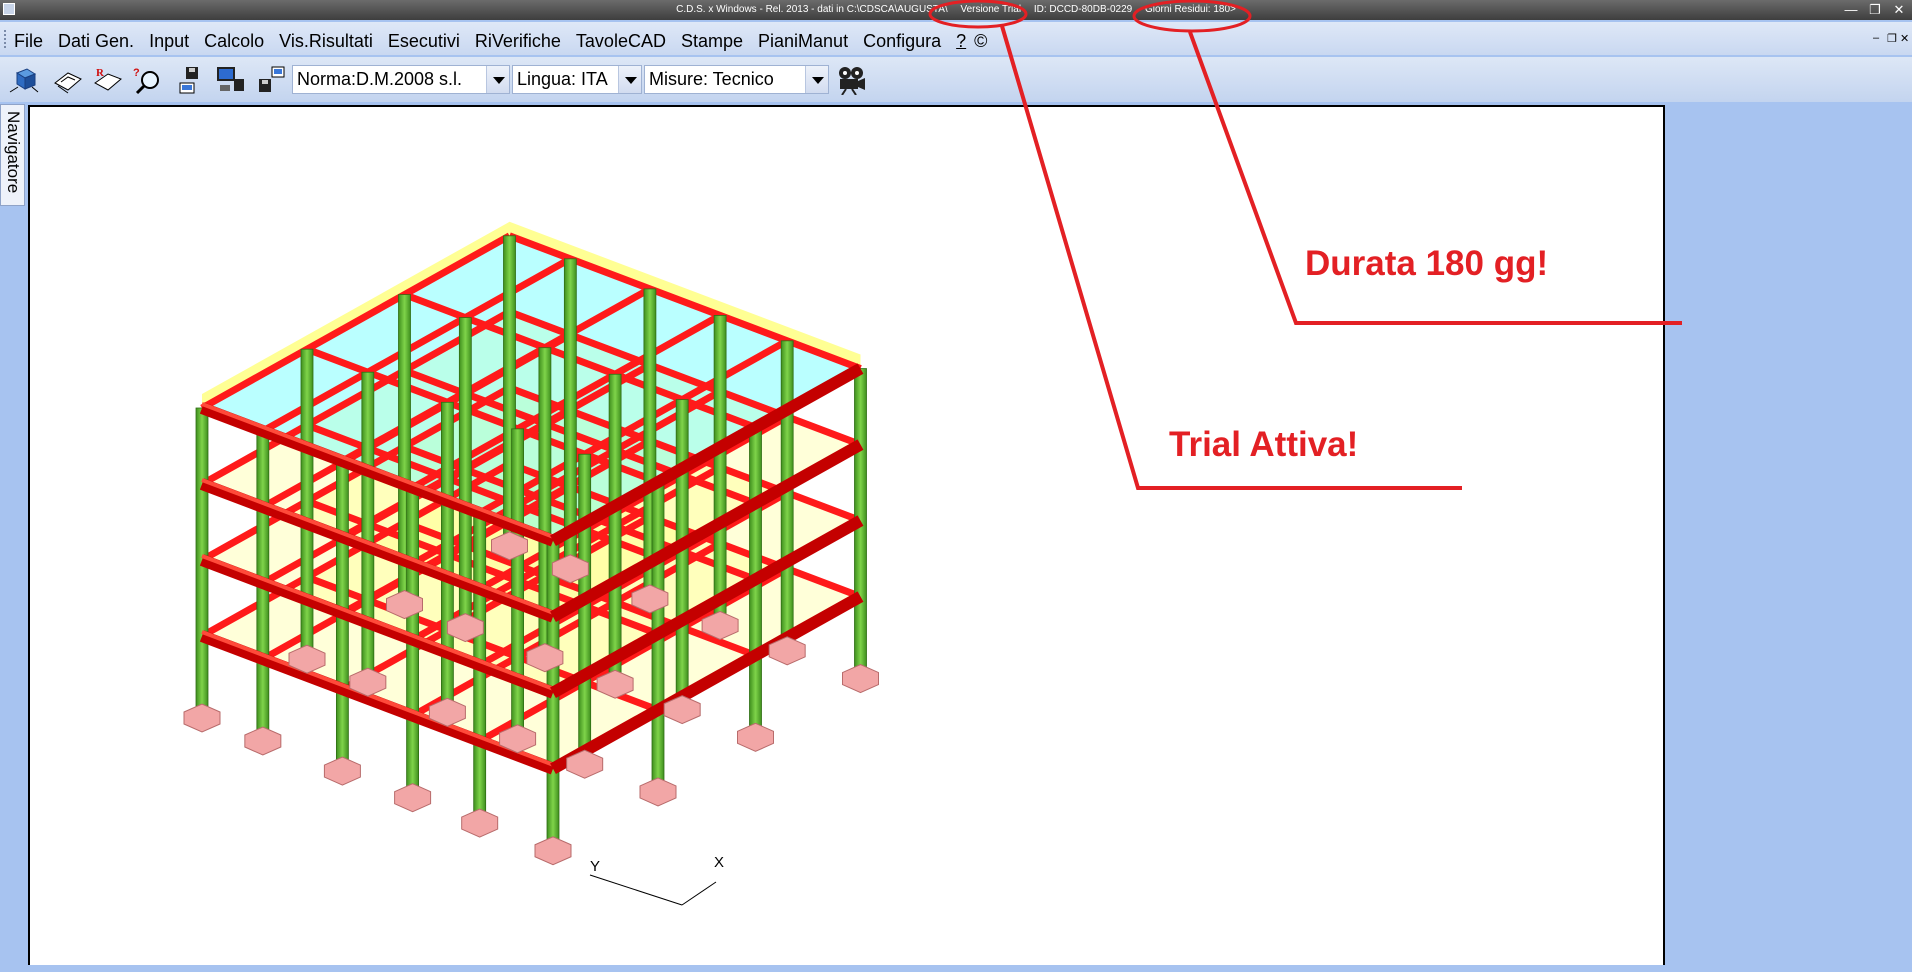 This screenshot has height=972, width=1912. Describe the element at coordinates (108, 80) in the screenshot. I see `report-icon: R` at that location.